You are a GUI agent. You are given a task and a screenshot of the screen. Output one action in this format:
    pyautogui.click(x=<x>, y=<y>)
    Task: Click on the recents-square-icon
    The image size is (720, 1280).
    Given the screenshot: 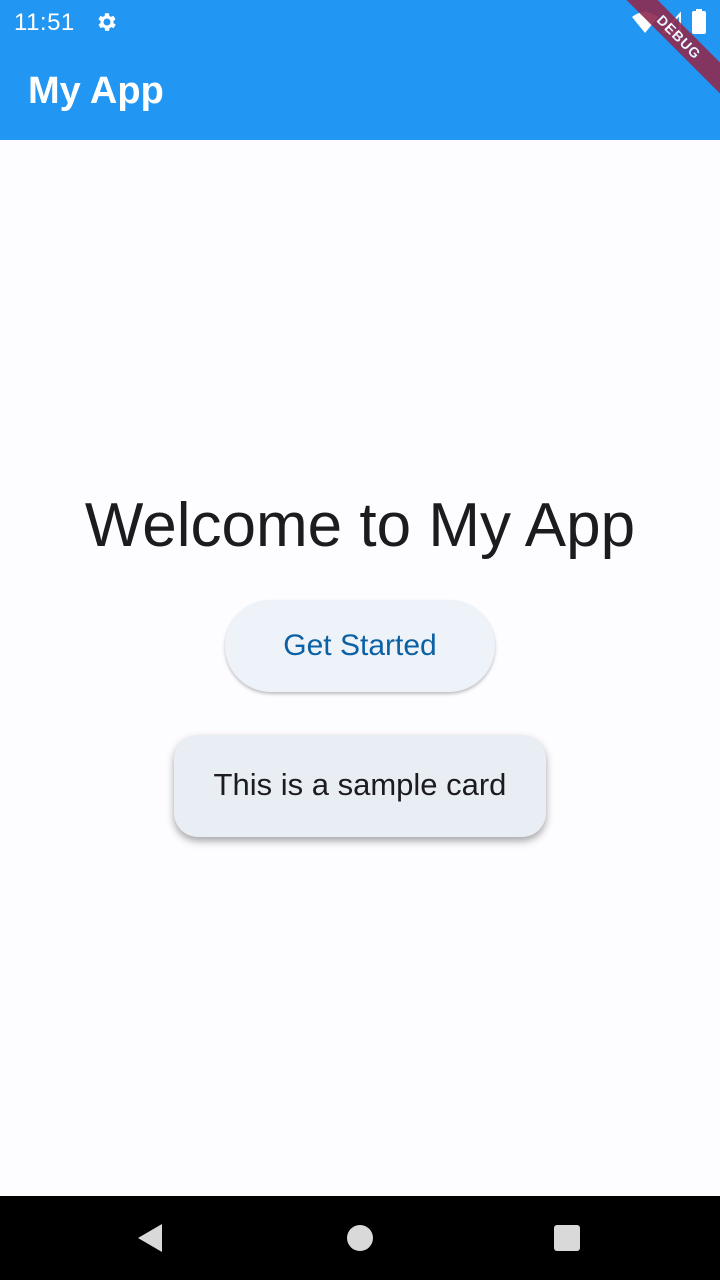 What is the action you would take?
    pyautogui.click(x=567, y=1238)
    